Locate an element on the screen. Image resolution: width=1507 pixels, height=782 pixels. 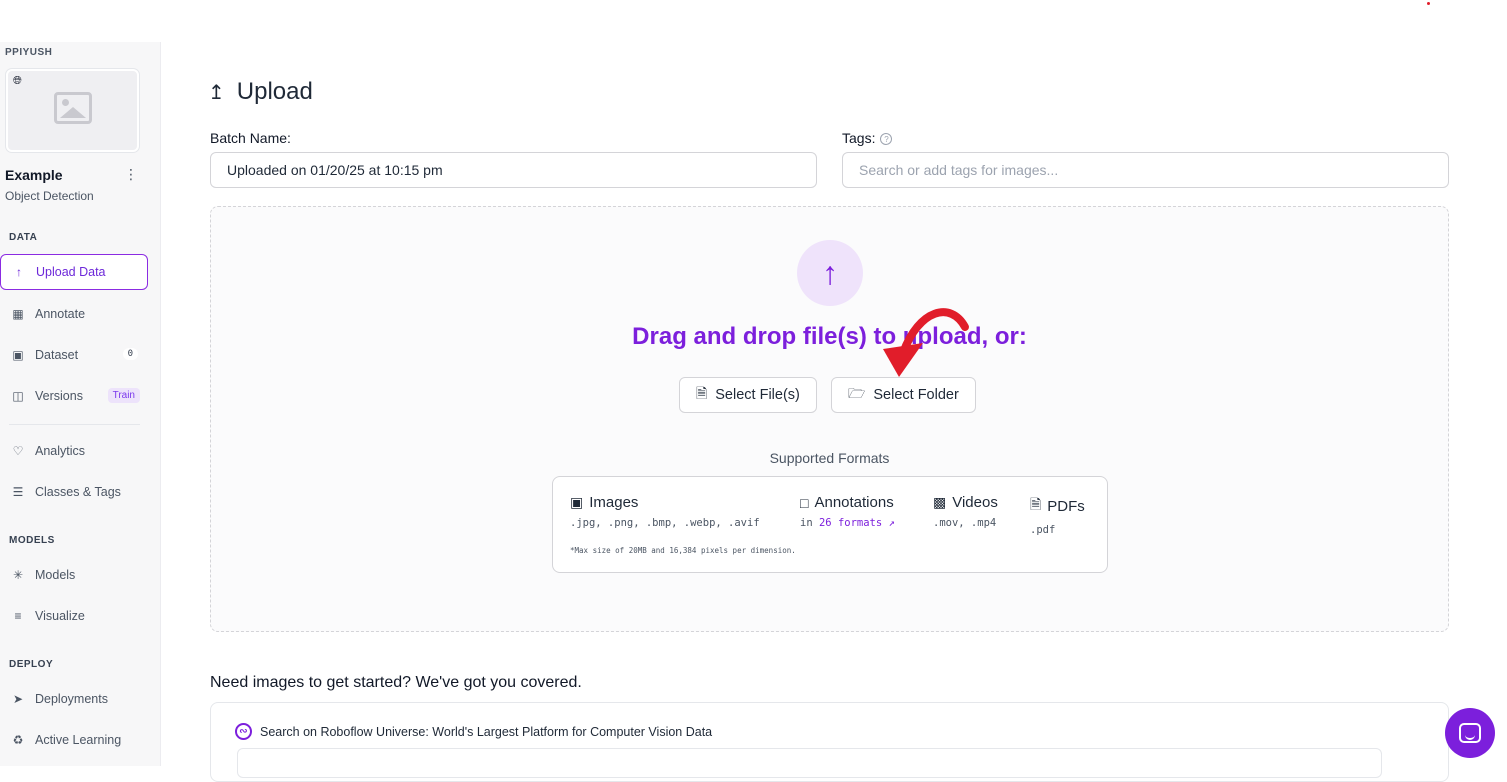
tags-label-text: Tags: is located at coordinates (859, 138).